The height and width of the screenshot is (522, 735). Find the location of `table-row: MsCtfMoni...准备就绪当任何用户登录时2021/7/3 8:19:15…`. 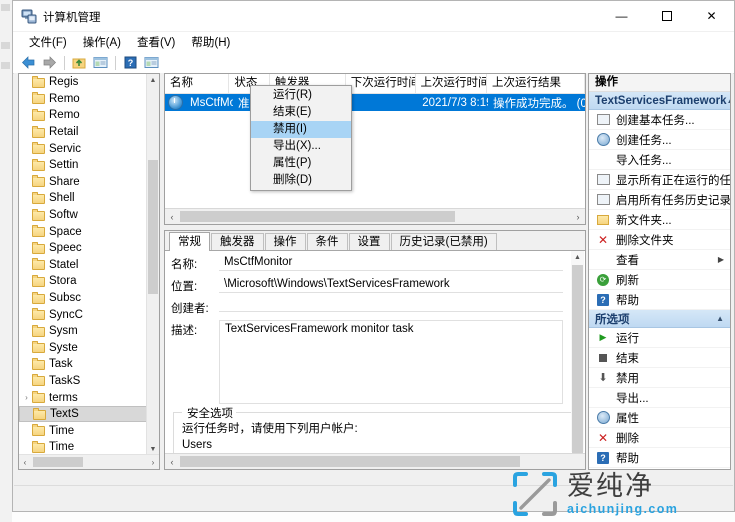

table-row: MsCtfMoni...准备就绪当任何用户登录时2021/7/3 8:19:15… is located at coordinates (375, 102).